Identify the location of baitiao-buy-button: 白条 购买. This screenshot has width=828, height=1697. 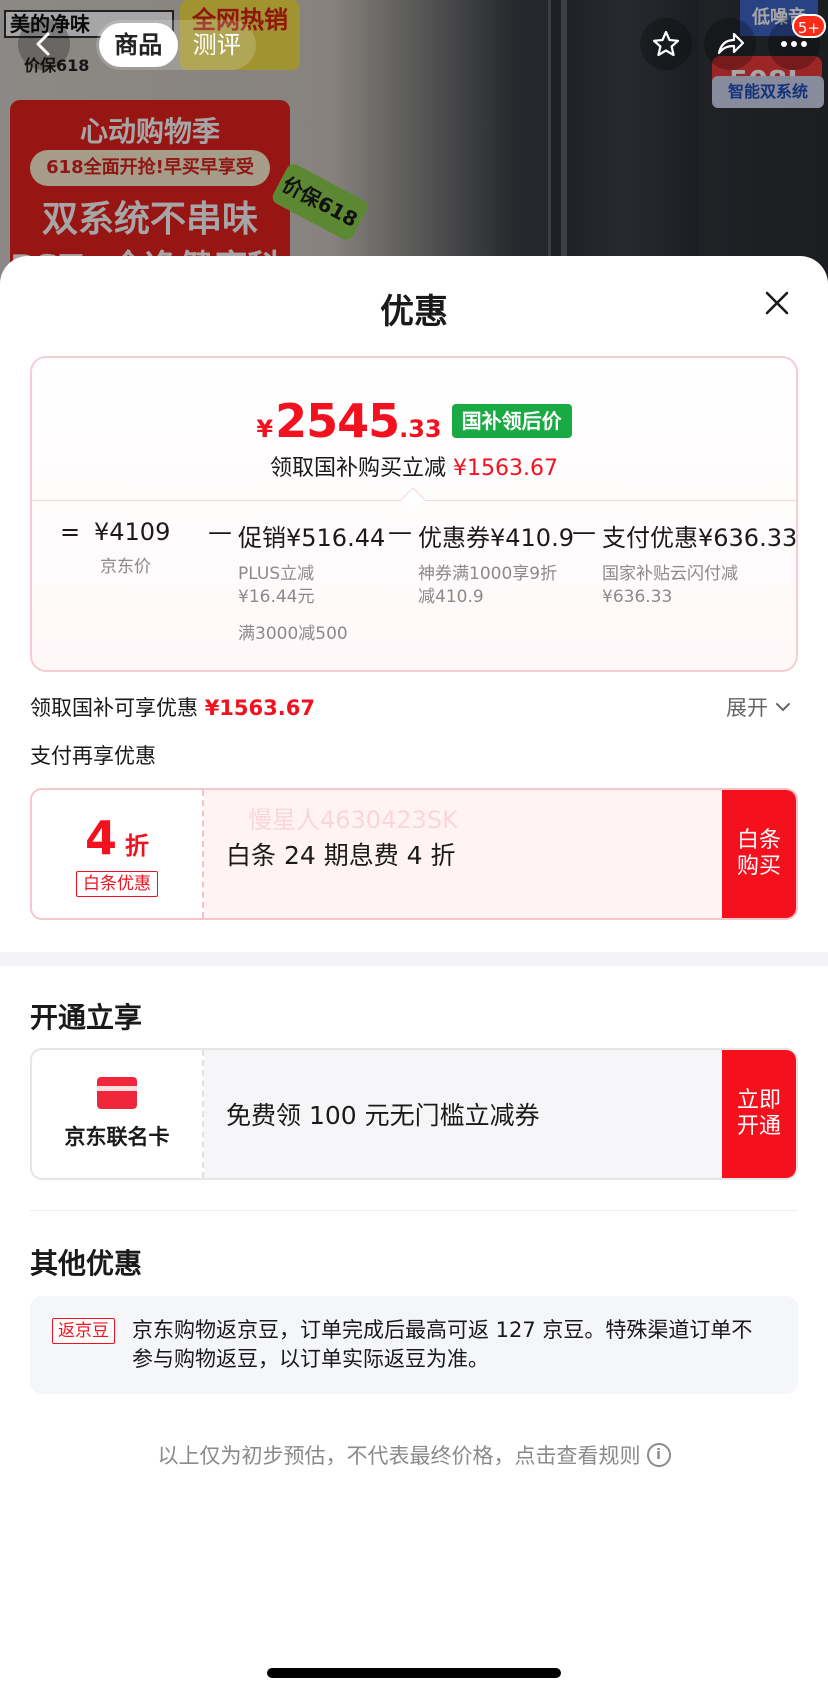
(759, 854).